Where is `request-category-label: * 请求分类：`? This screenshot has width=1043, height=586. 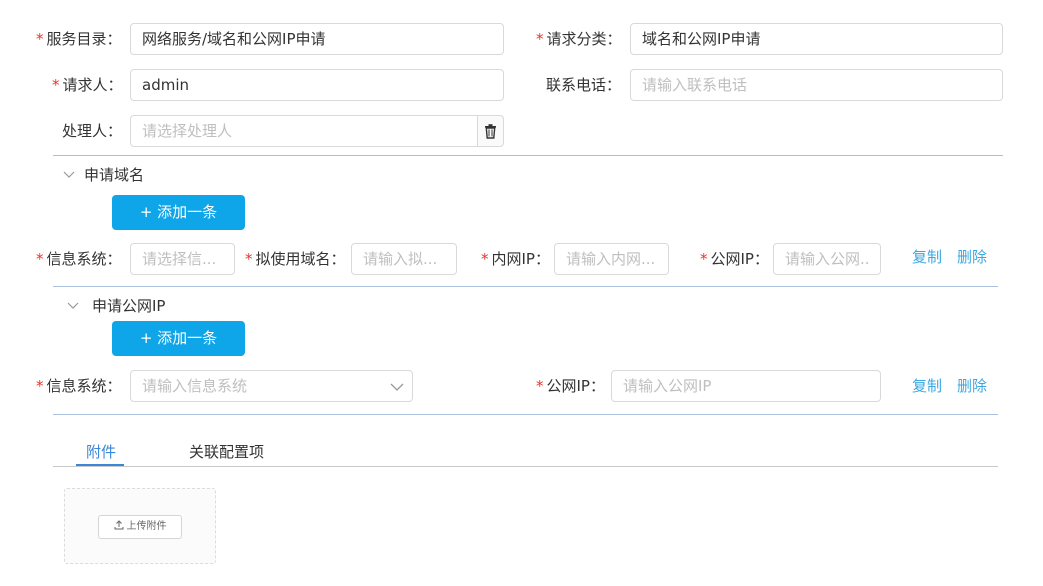
request-category-label: * 请求分类： is located at coordinates (579, 39).